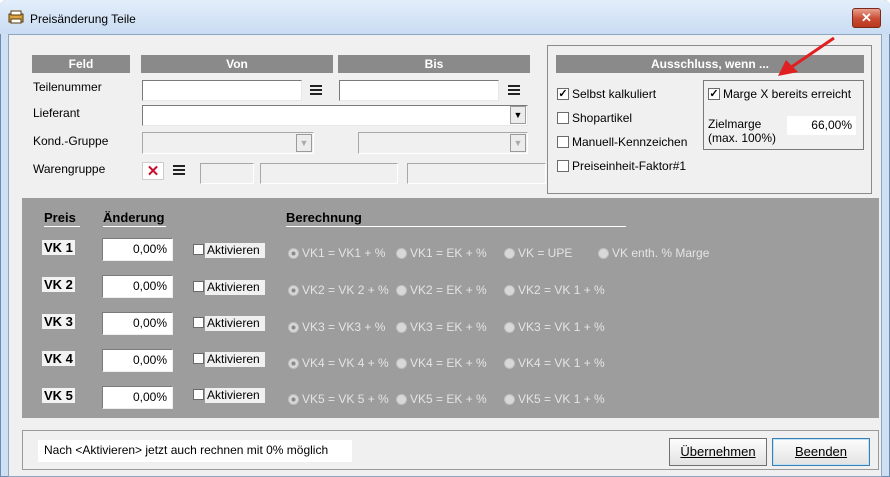  Describe the element at coordinates (336, 327) in the screenshot. I see `vk3-option-1-radio: VK3 = VK3 + %` at that location.